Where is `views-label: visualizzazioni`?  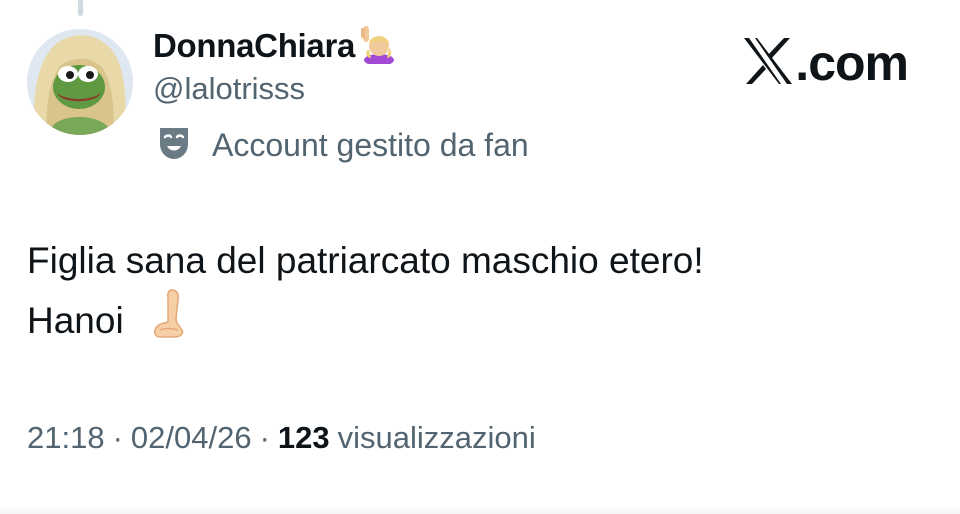
views-label: visualizzazioni is located at coordinates (436, 437).